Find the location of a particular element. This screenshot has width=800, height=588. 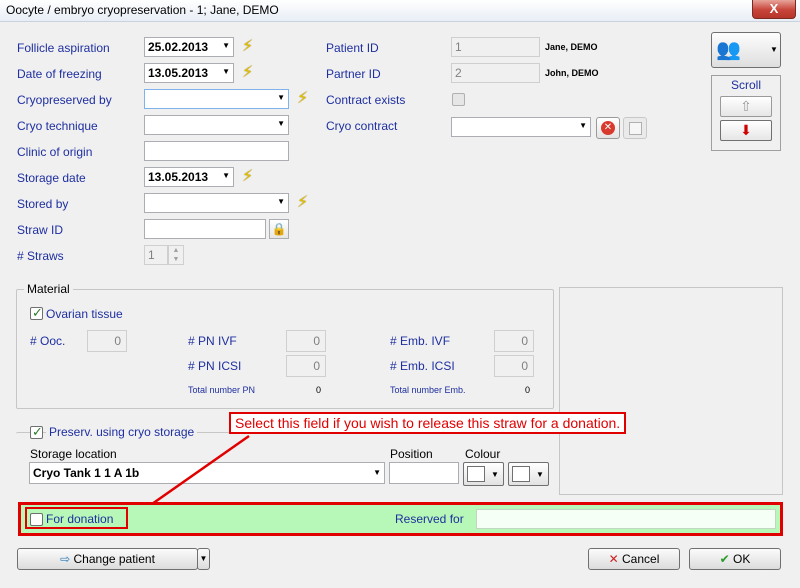

cryo-technique-label: Cryo technique is located at coordinates (57, 126).